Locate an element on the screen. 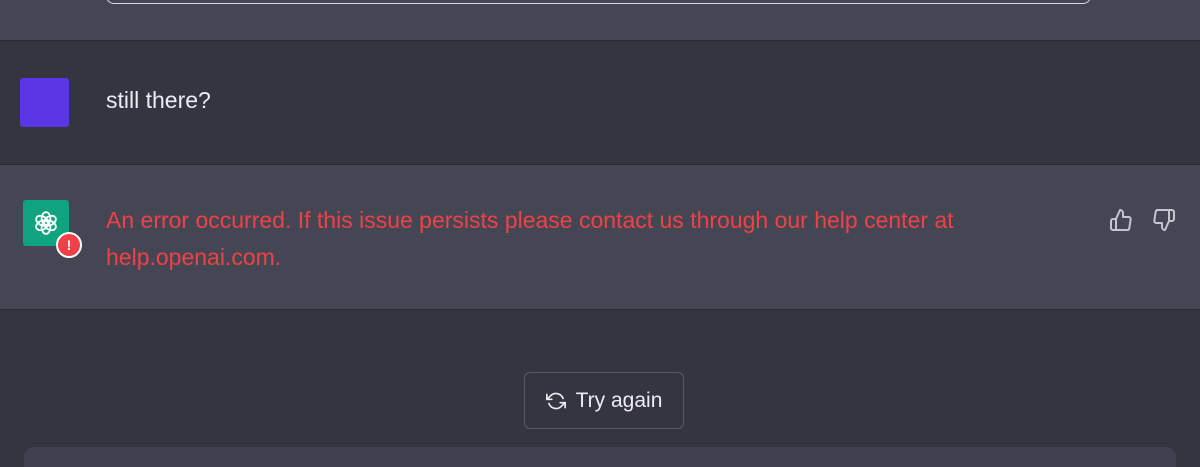 This screenshot has width=1200, height=467. thumbs-down-icon is located at coordinates (1164, 220).